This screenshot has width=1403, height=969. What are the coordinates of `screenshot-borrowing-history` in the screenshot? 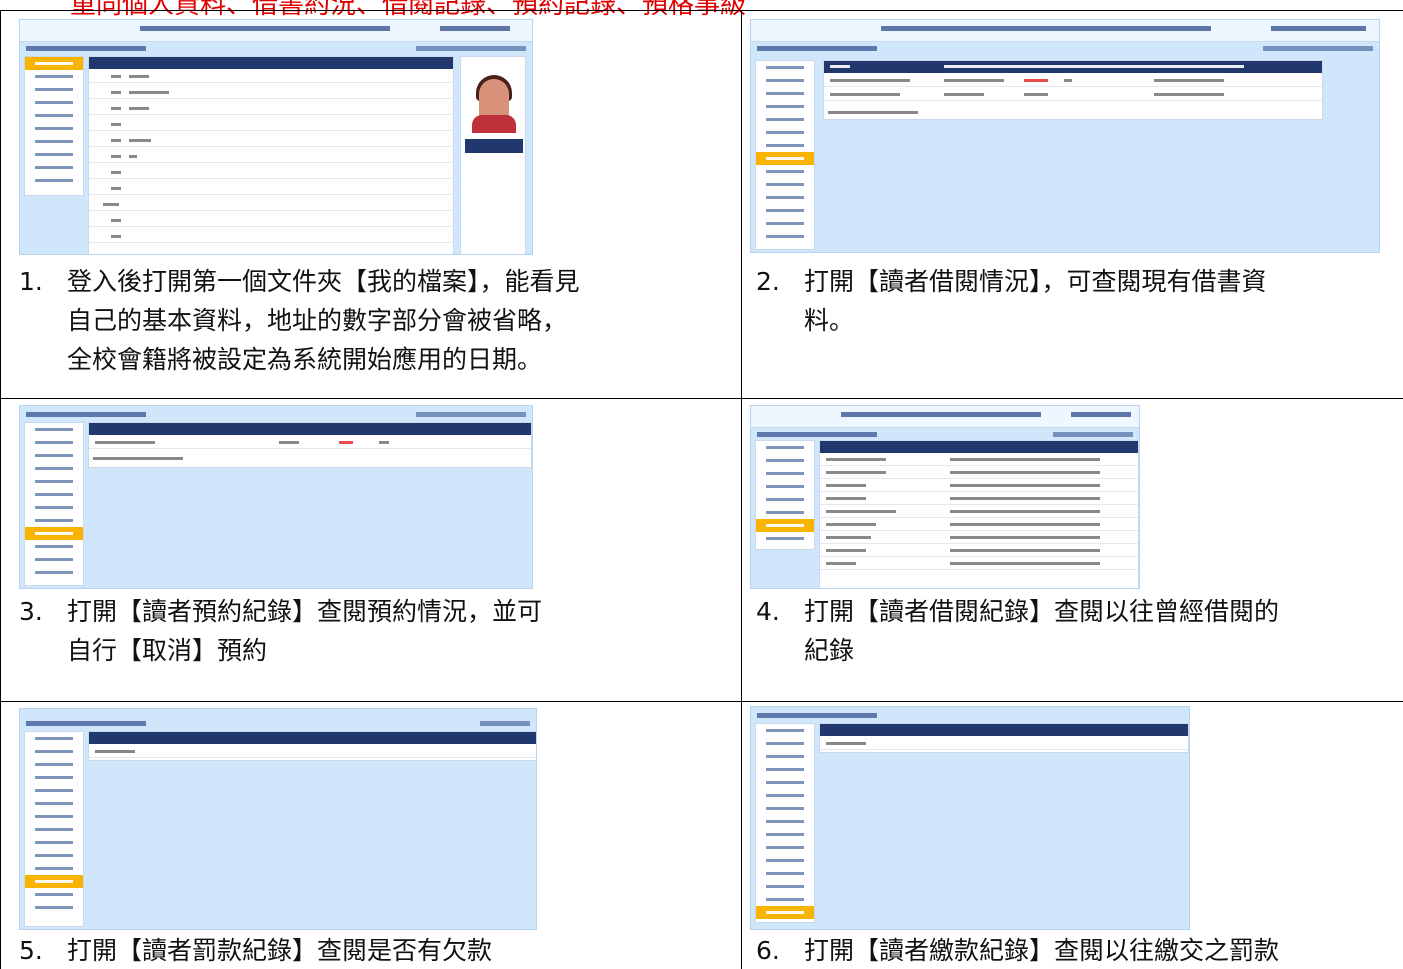 It's located at (945, 497).